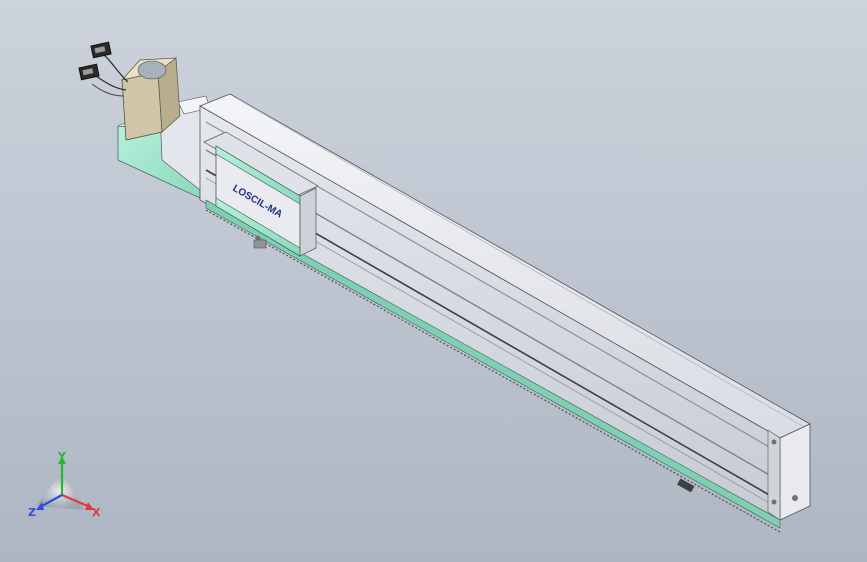 This screenshot has width=867, height=562. I want to click on z-axis-label: Z, so click(32, 512).